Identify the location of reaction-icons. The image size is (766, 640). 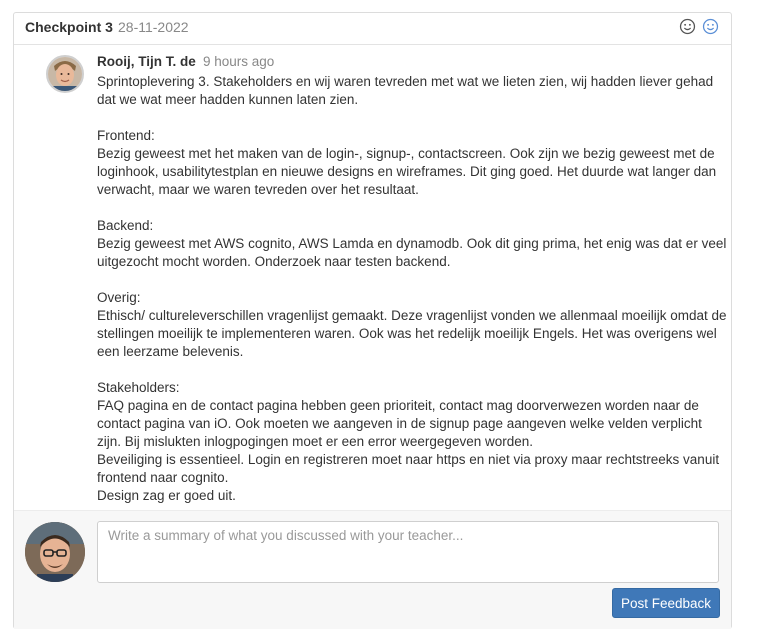
(699, 29).